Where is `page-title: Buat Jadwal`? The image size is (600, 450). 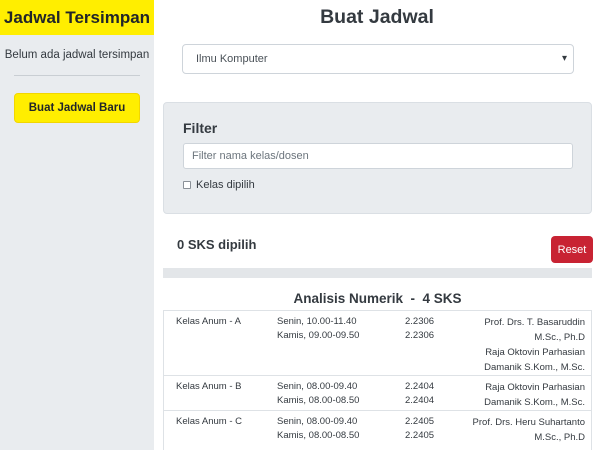
page-title: Buat Jadwal is located at coordinates (377, 17).